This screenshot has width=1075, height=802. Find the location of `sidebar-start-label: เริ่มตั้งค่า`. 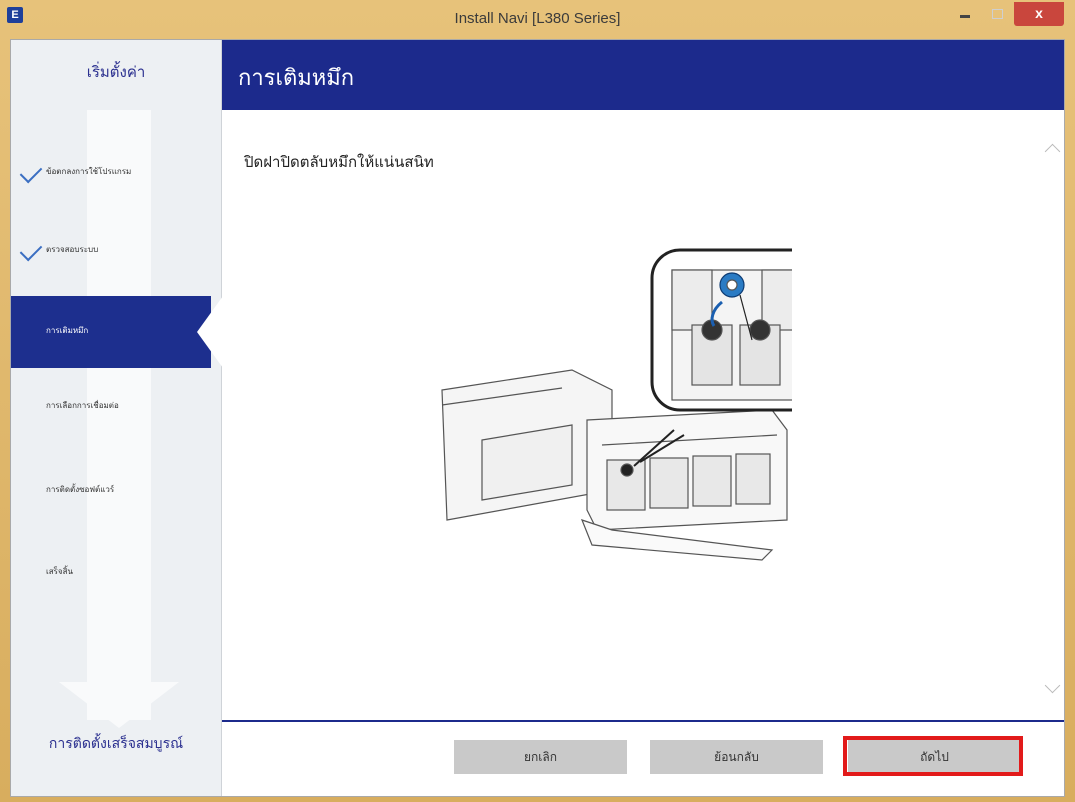

sidebar-start-label: เริ่มตั้งค่า is located at coordinates (116, 72).